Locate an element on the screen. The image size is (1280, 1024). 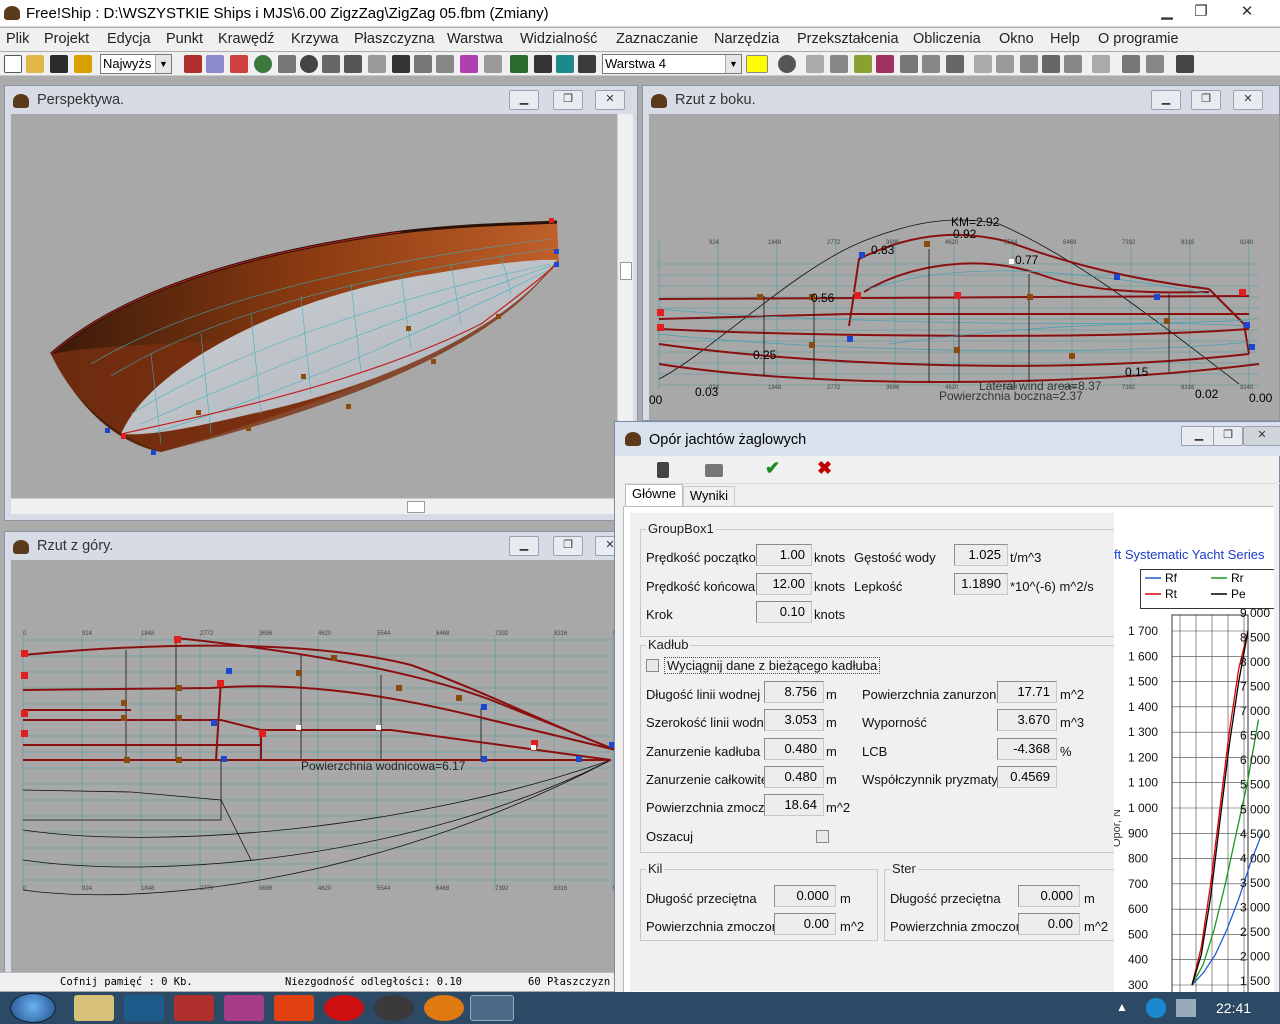
check-model-icon is located at coordinates (1131, 64).